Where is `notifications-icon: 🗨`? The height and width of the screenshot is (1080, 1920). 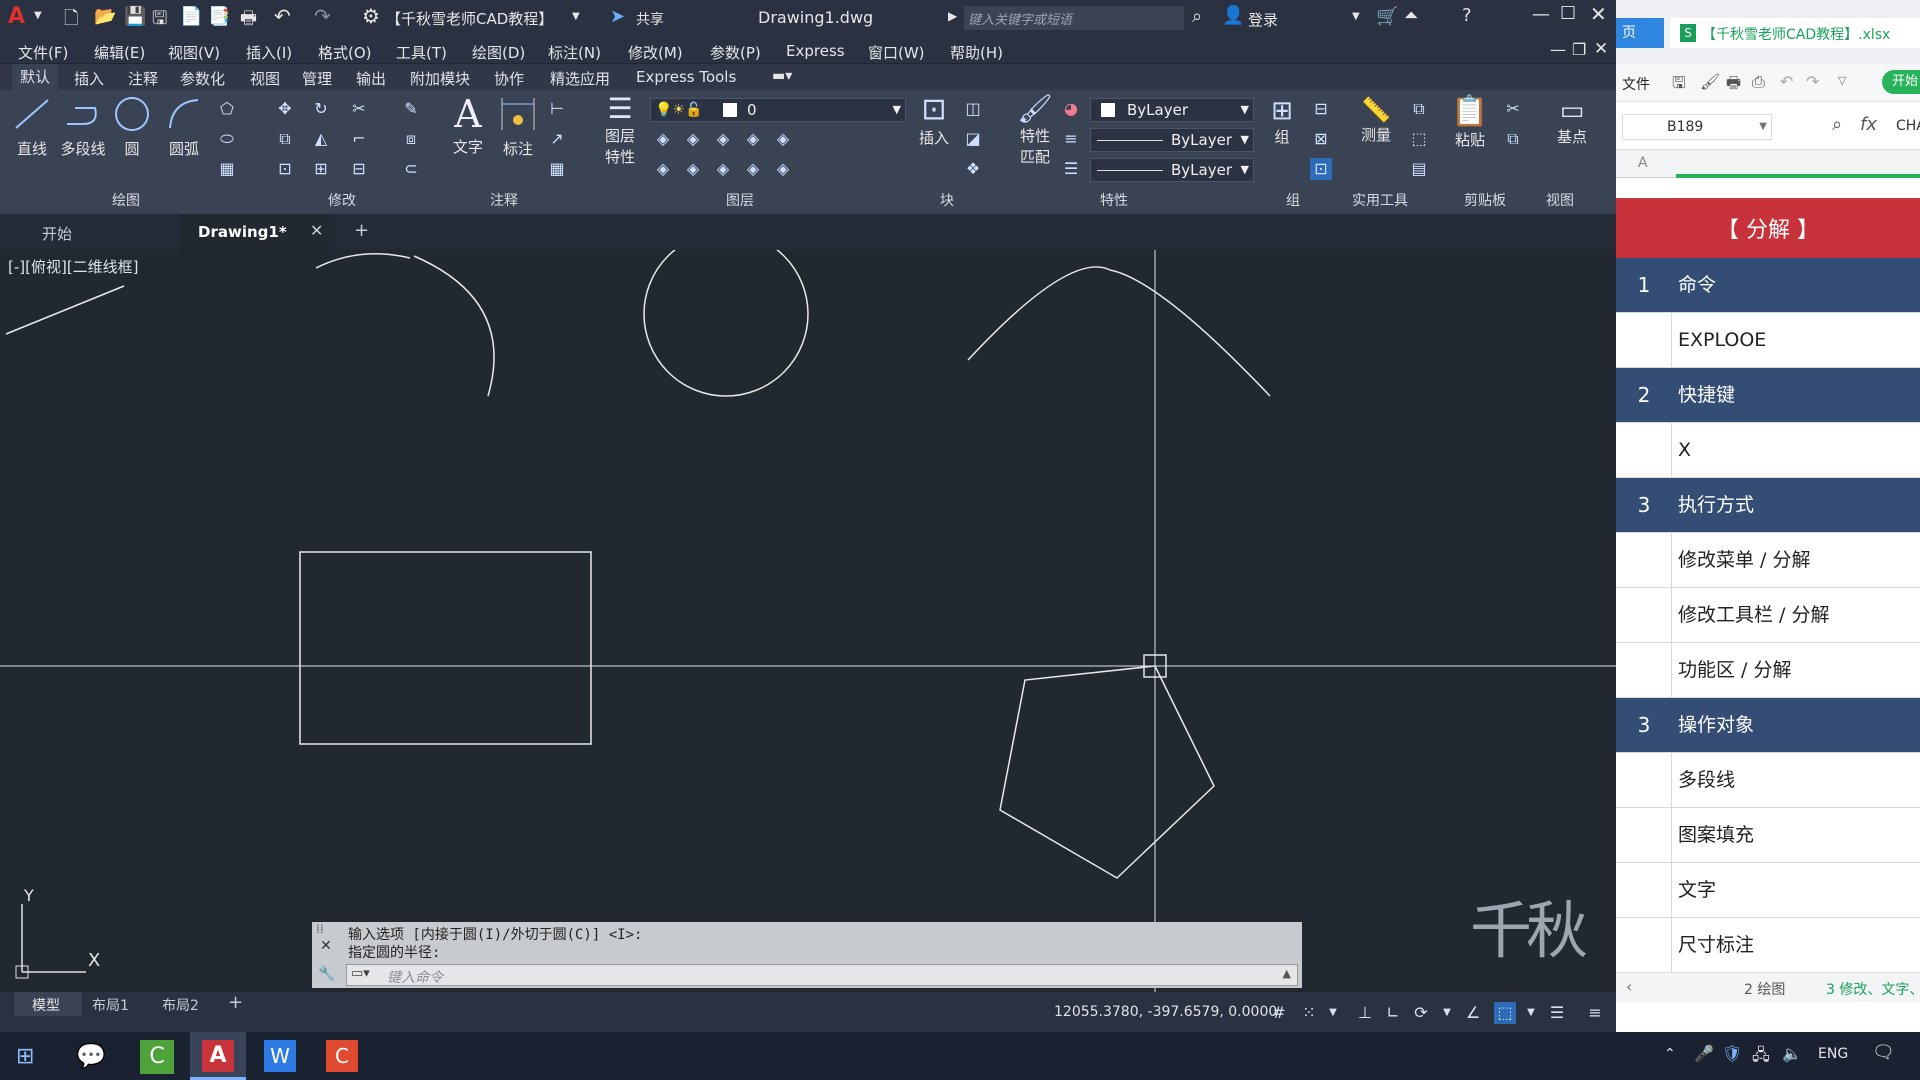 notifications-icon: 🗨 is located at coordinates (1883, 1052).